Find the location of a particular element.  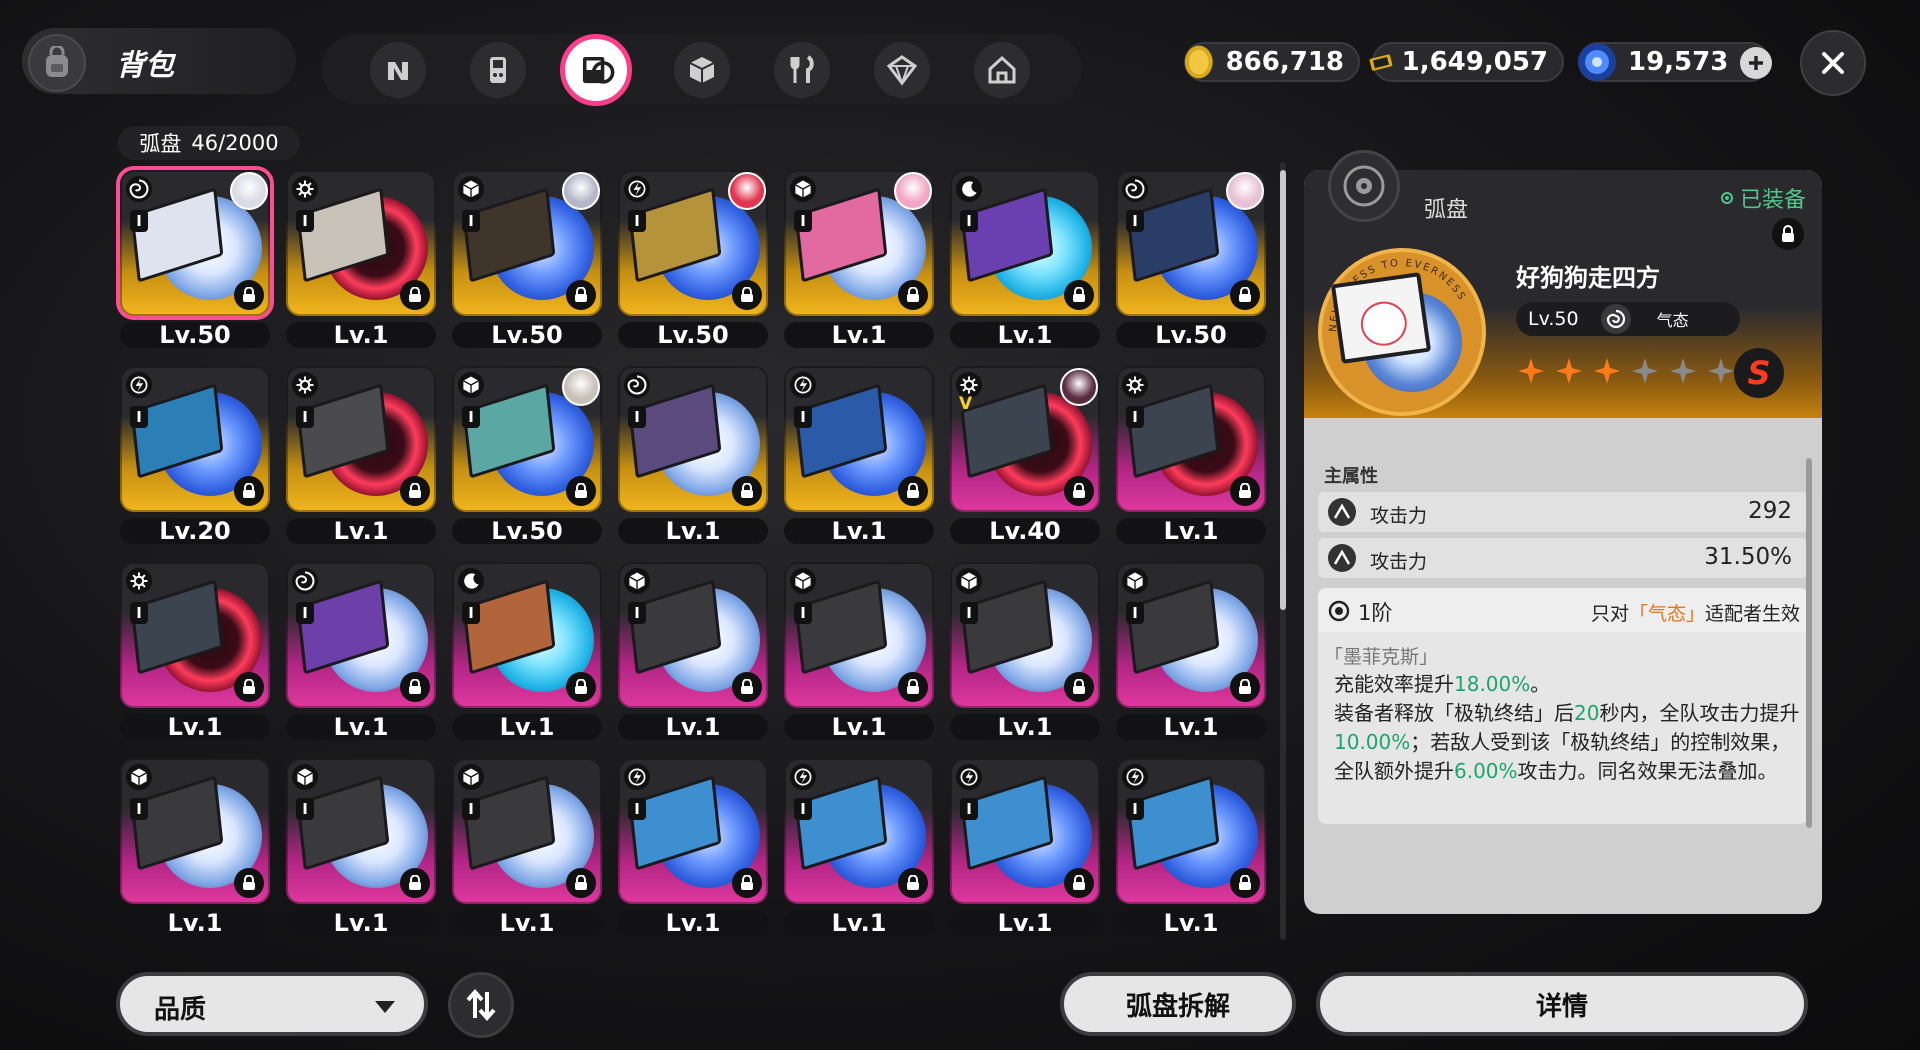

disc-card: V Lv.40 is located at coordinates (1025, 455).